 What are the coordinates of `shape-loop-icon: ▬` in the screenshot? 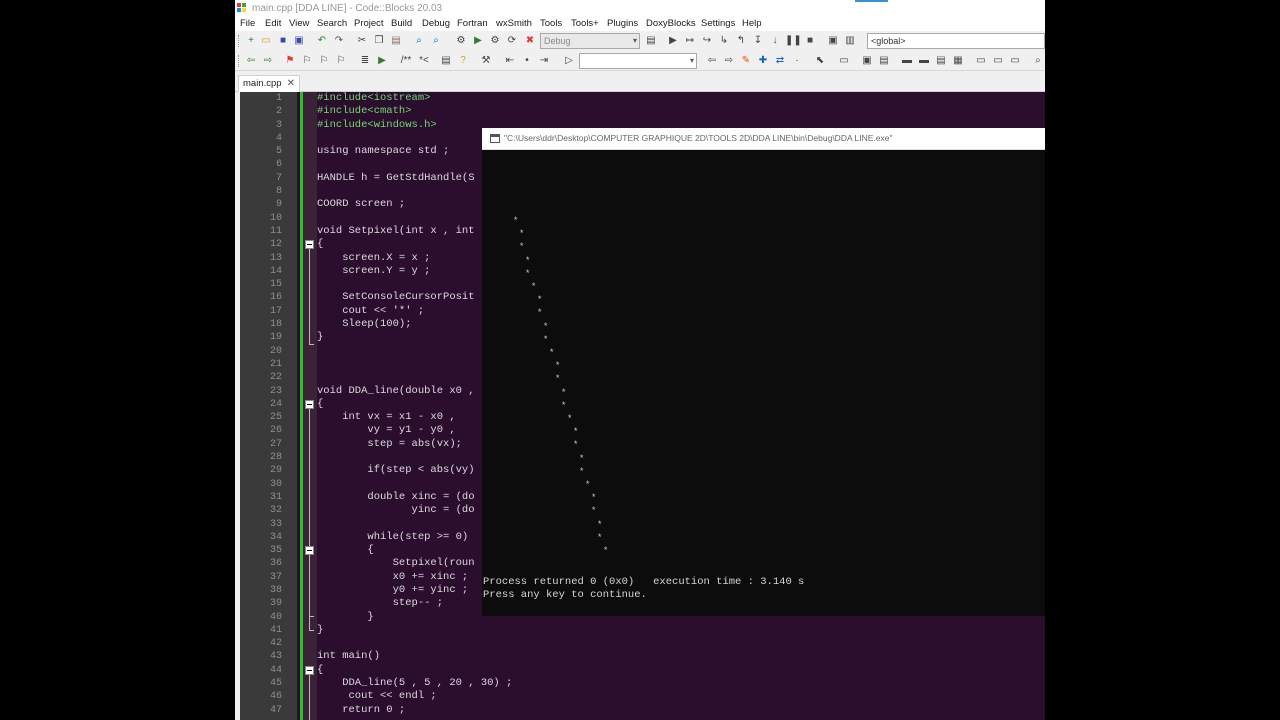 It's located at (907, 61).